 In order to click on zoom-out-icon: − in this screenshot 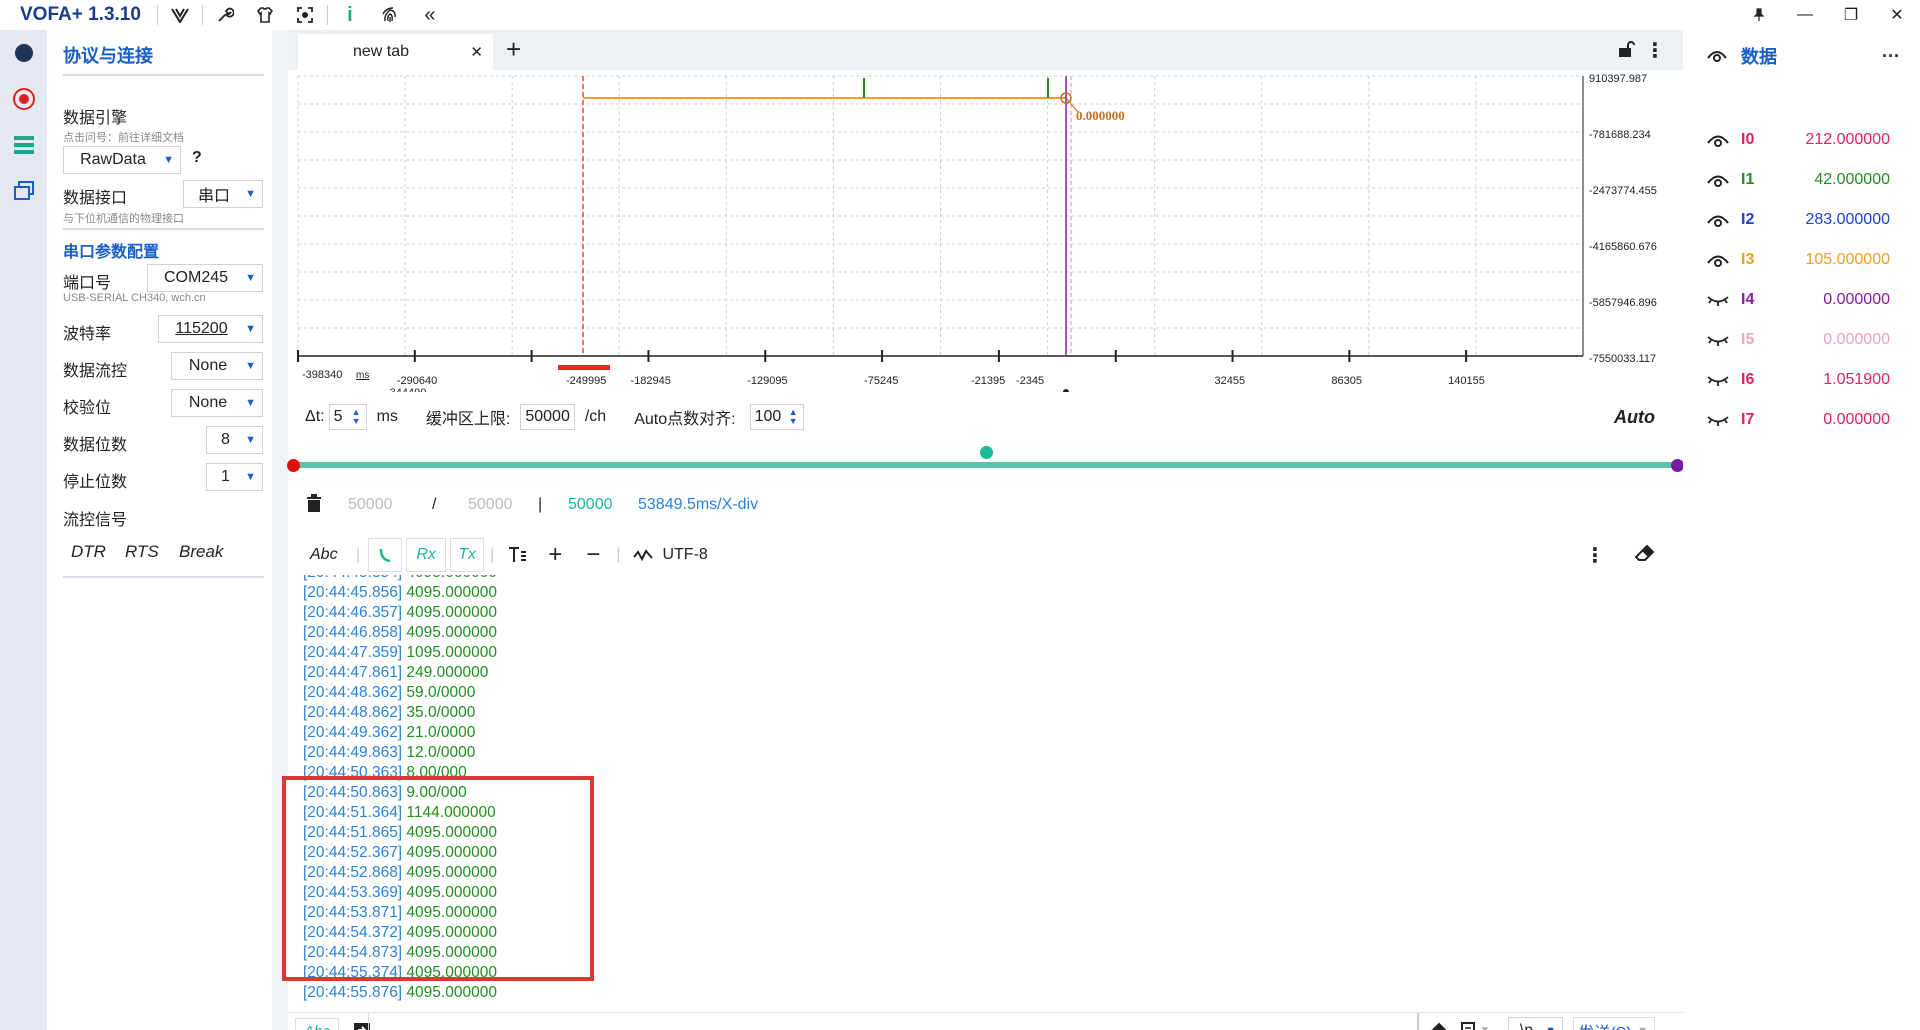, I will do `click(593, 555)`.